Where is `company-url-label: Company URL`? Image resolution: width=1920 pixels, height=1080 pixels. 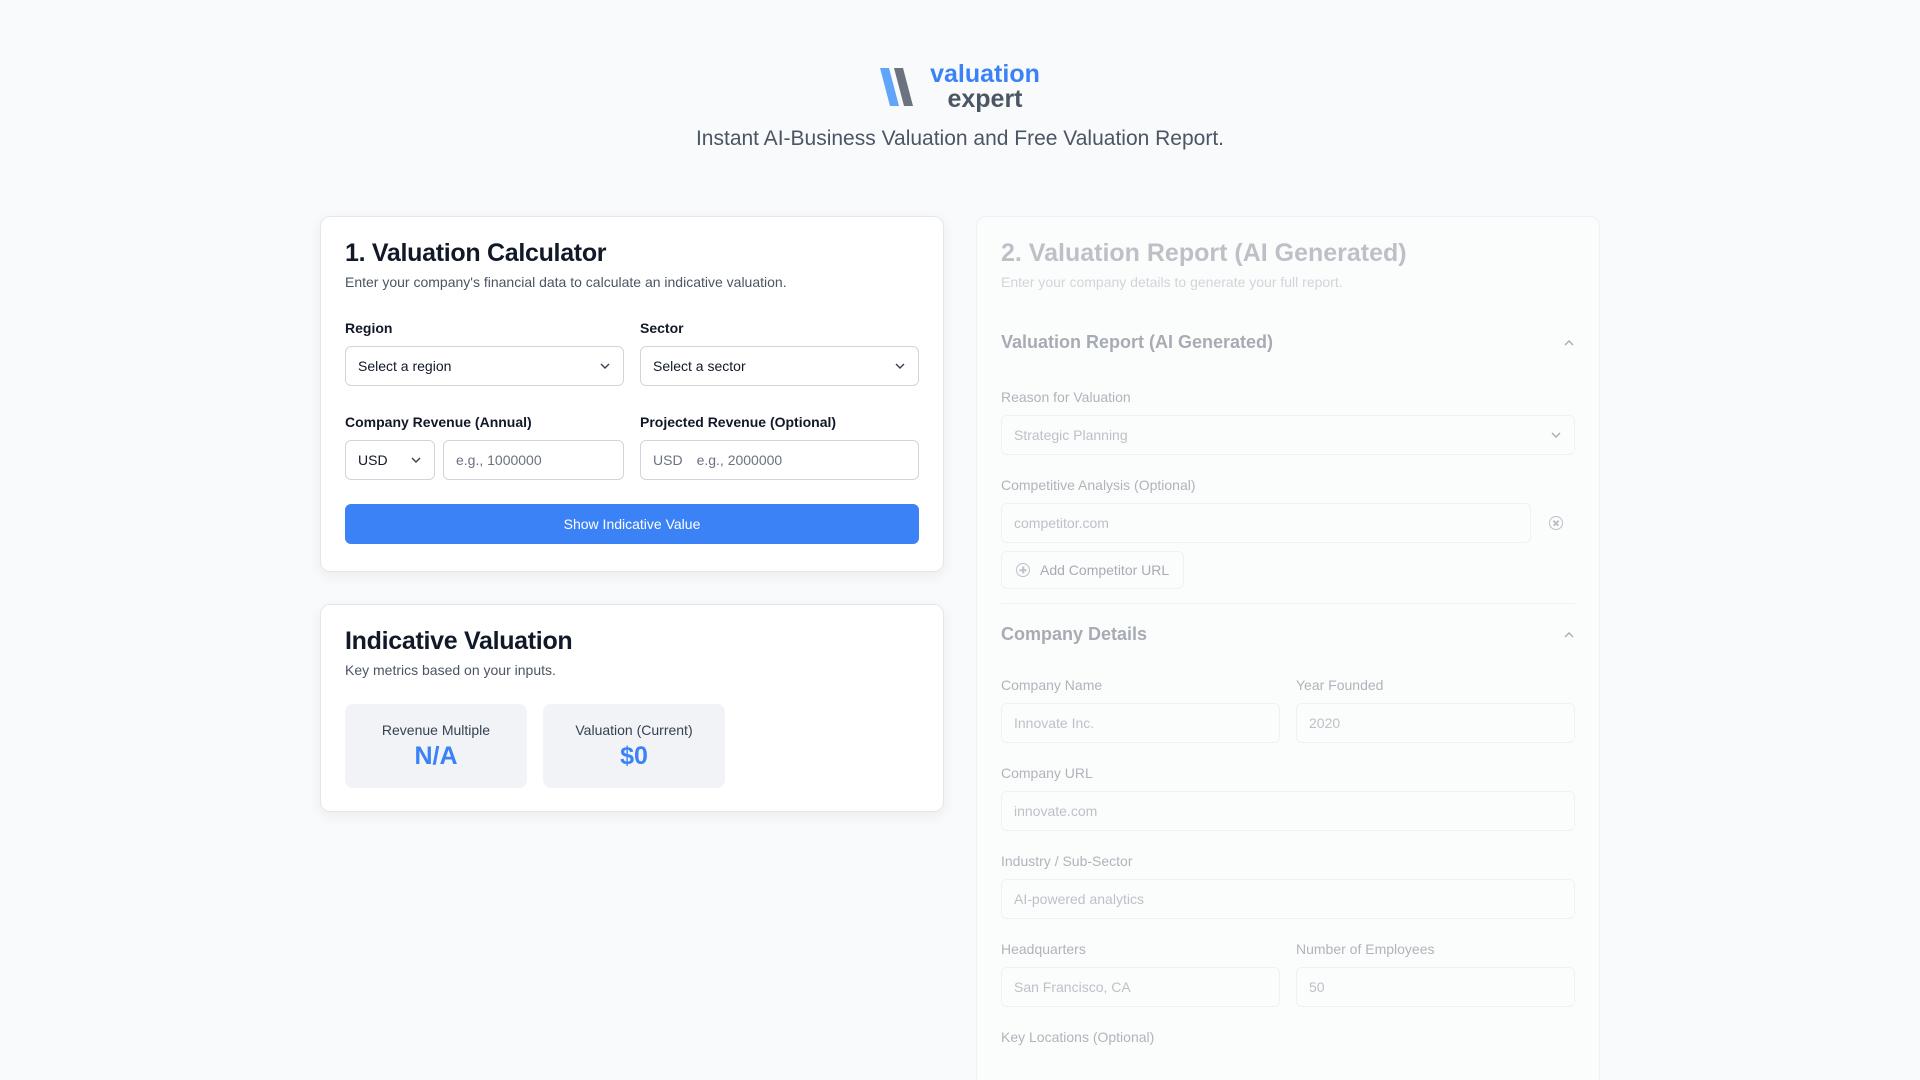
company-url-label: Company URL is located at coordinates (1047, 773).